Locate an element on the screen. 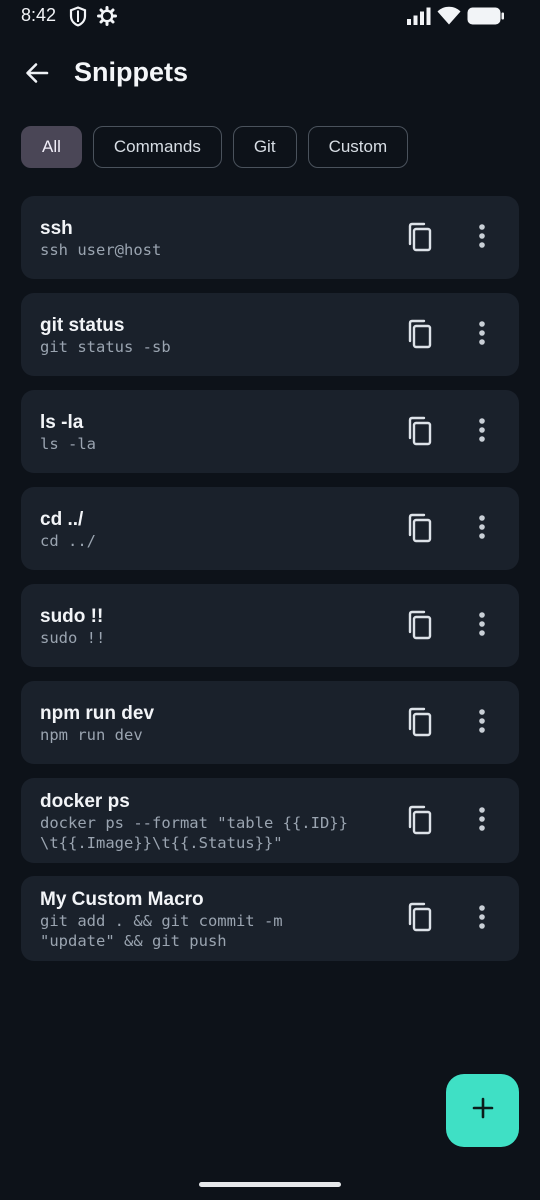 The width and height of the screenshot is (540, 1200). snippet-card: sudo !! sudo !! is located at coordinates (270, 625).